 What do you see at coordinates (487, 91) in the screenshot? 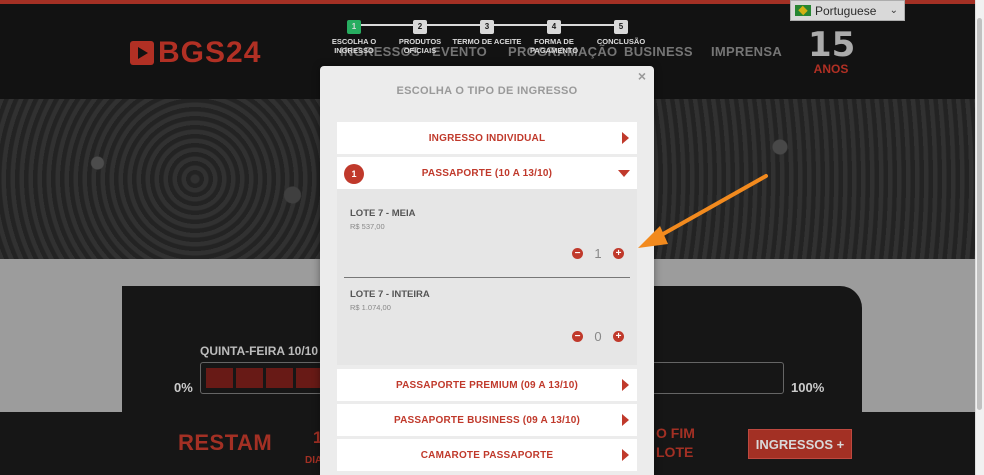
I see `modal-title: ESCOLHA O TIPO DE INGRESSO` at bounding box center [487, 91].